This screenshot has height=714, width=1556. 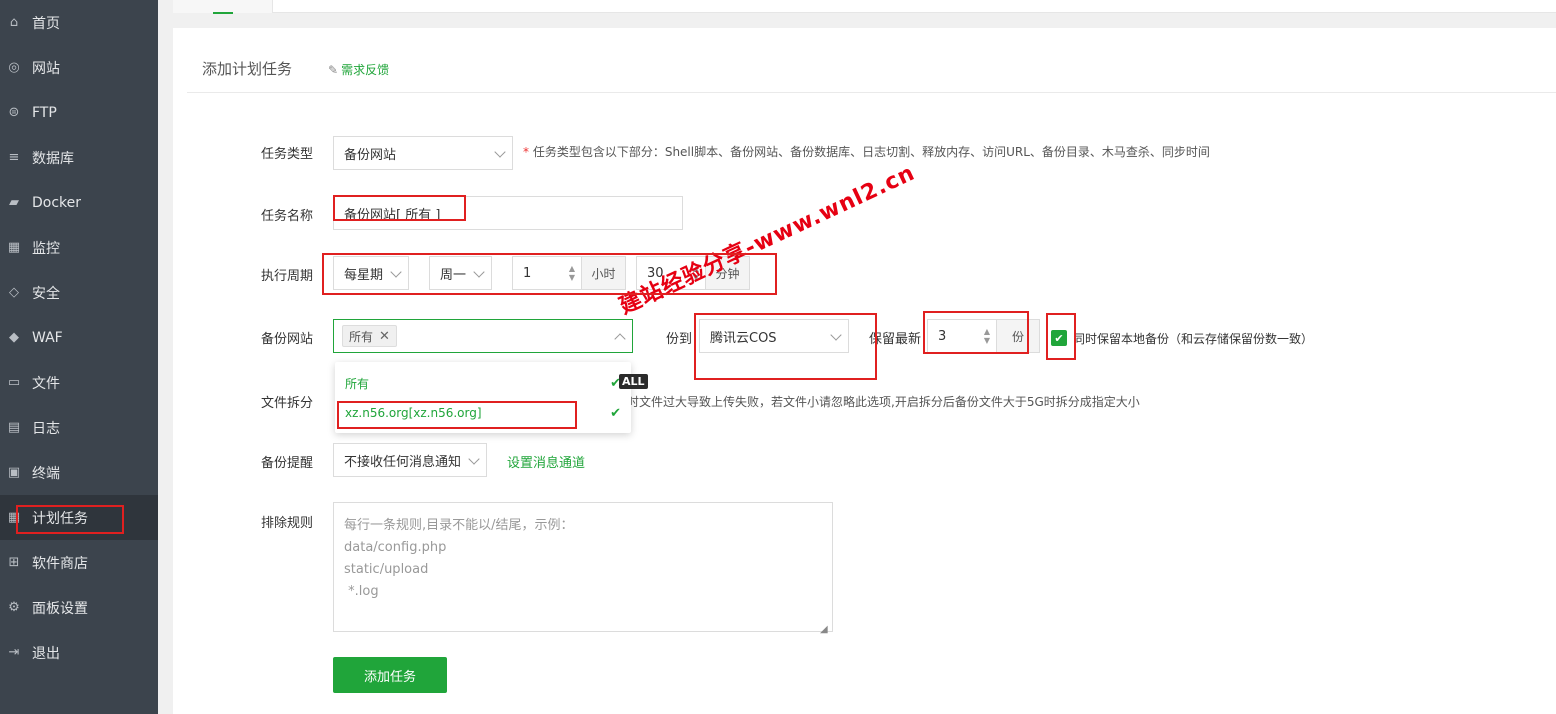 What do you see at coordinates (615, 413) in the screenshot?
I see `check-icon: ✔` at bounding box center [615, 413].